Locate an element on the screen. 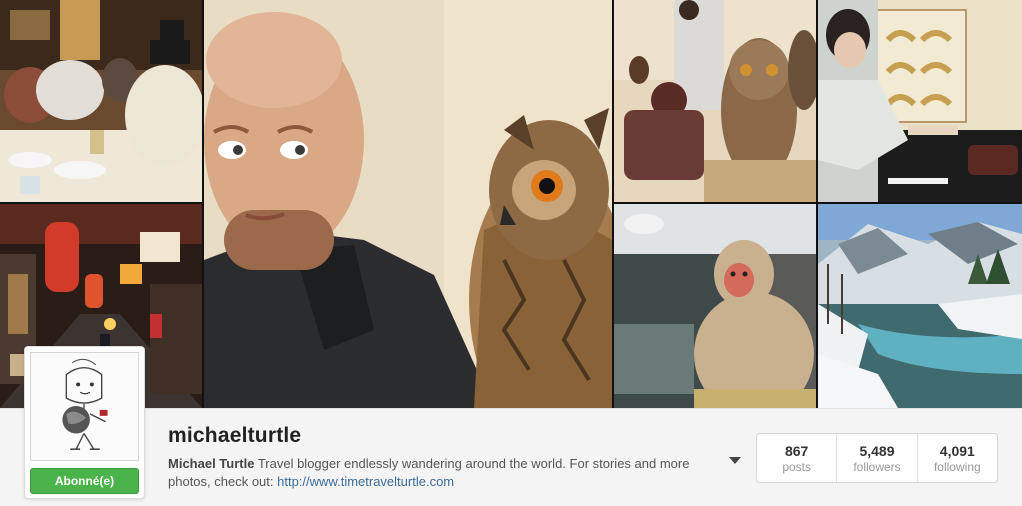 The width and height of the screenshot is (1022, 506). chevron-down-icon is located at coordinates (735, 459).